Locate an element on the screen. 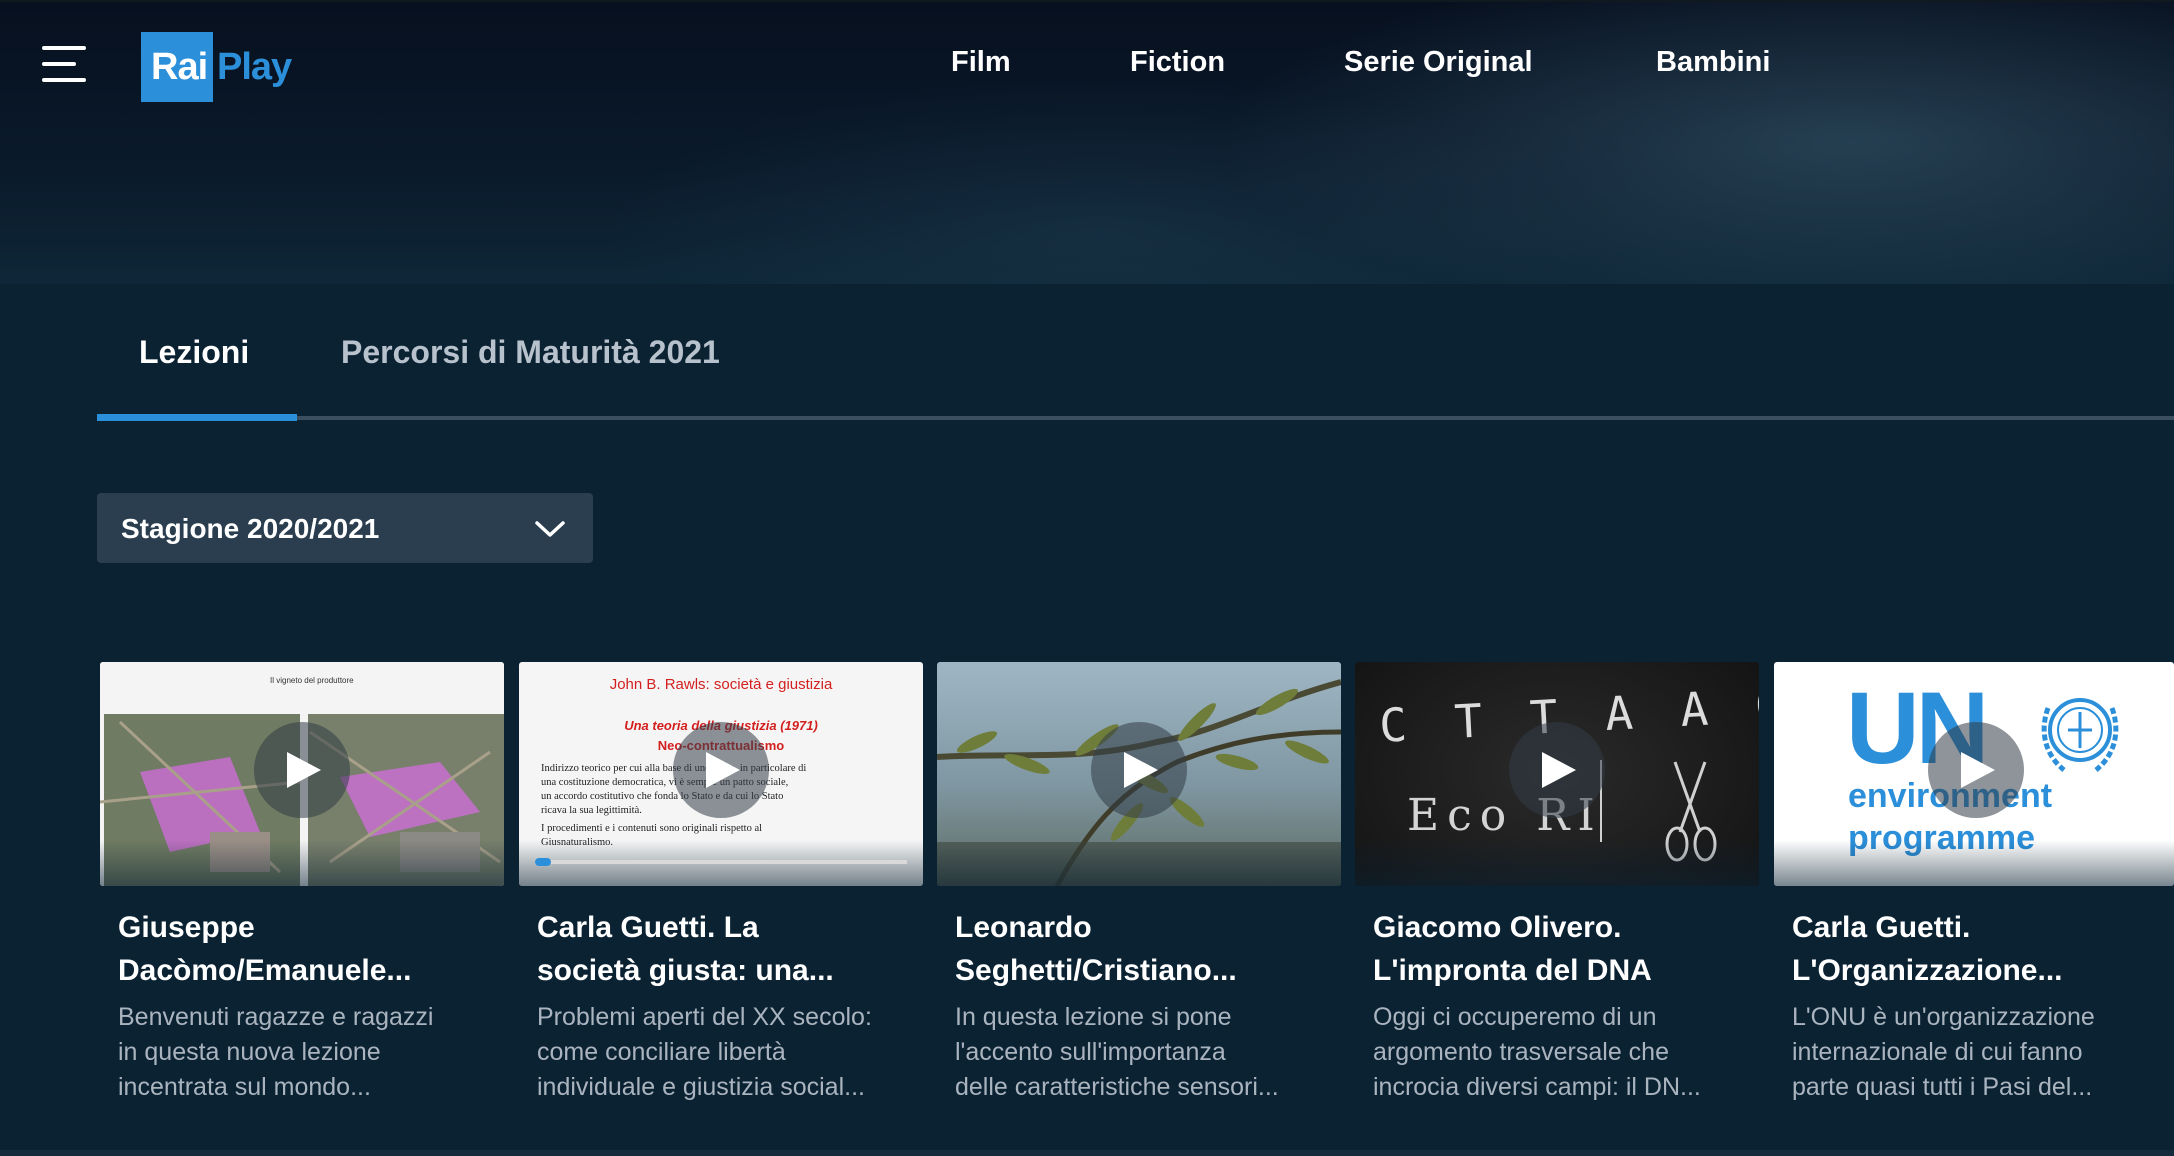 This screenshot has height=1156, width=2174. slide-progress-indicator is located at coordinates (543, 862).